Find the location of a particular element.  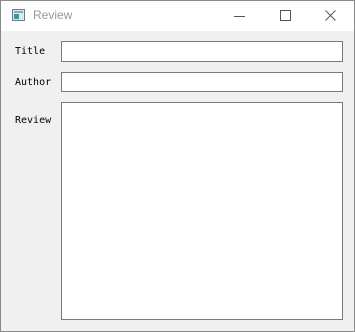

title-label: Title is located at coordinates (30, 51).